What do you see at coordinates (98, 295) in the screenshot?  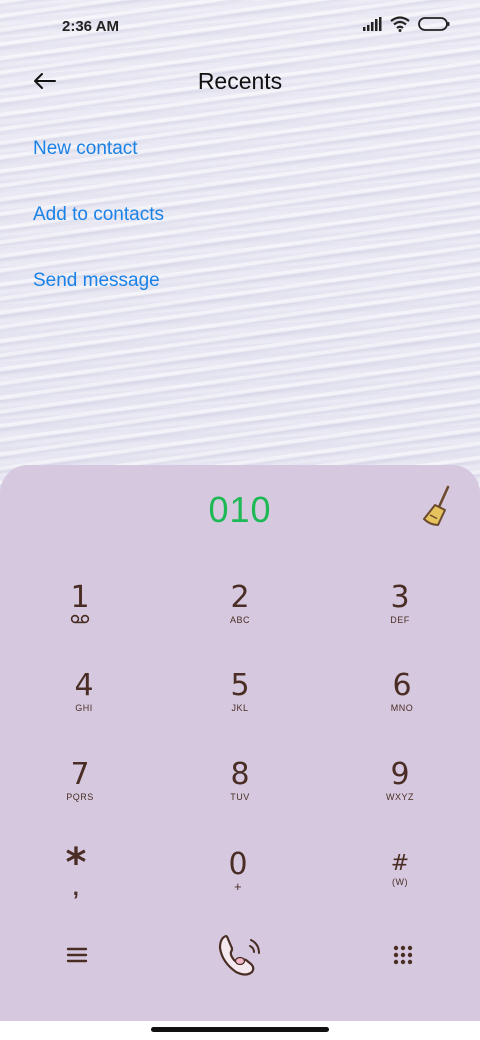 I see `send-message-link: Send message` at bounding box center [98, 295].